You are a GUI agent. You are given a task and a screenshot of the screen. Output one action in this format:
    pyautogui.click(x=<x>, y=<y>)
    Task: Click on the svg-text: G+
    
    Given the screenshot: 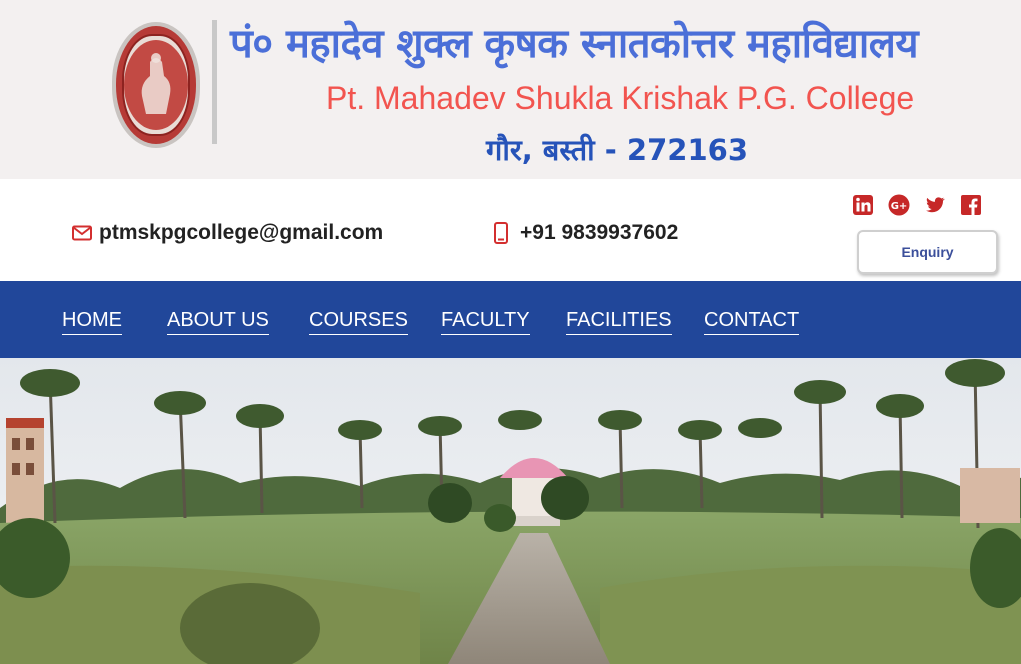 What is the action you would take?
    pyautogui.click(x=899, y=206)
    